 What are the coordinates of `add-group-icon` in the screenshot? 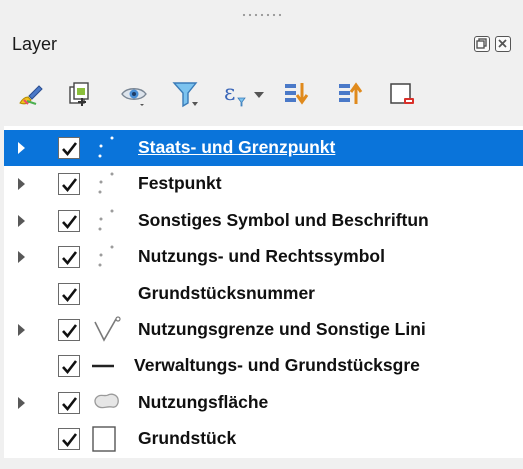 It's located at (80, 94).